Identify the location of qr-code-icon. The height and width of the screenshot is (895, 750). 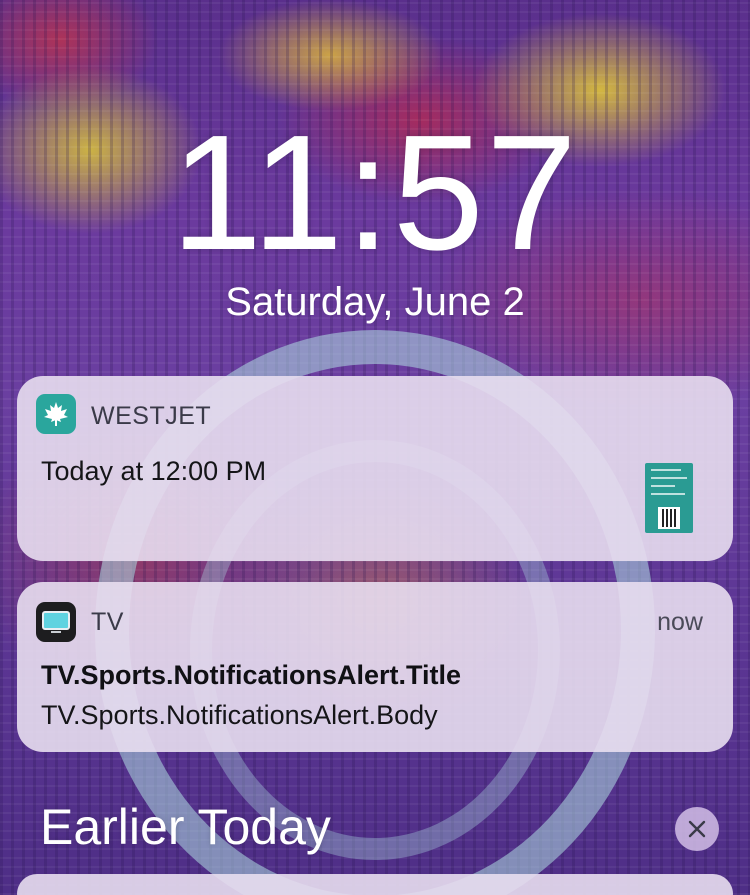
(669, 518).